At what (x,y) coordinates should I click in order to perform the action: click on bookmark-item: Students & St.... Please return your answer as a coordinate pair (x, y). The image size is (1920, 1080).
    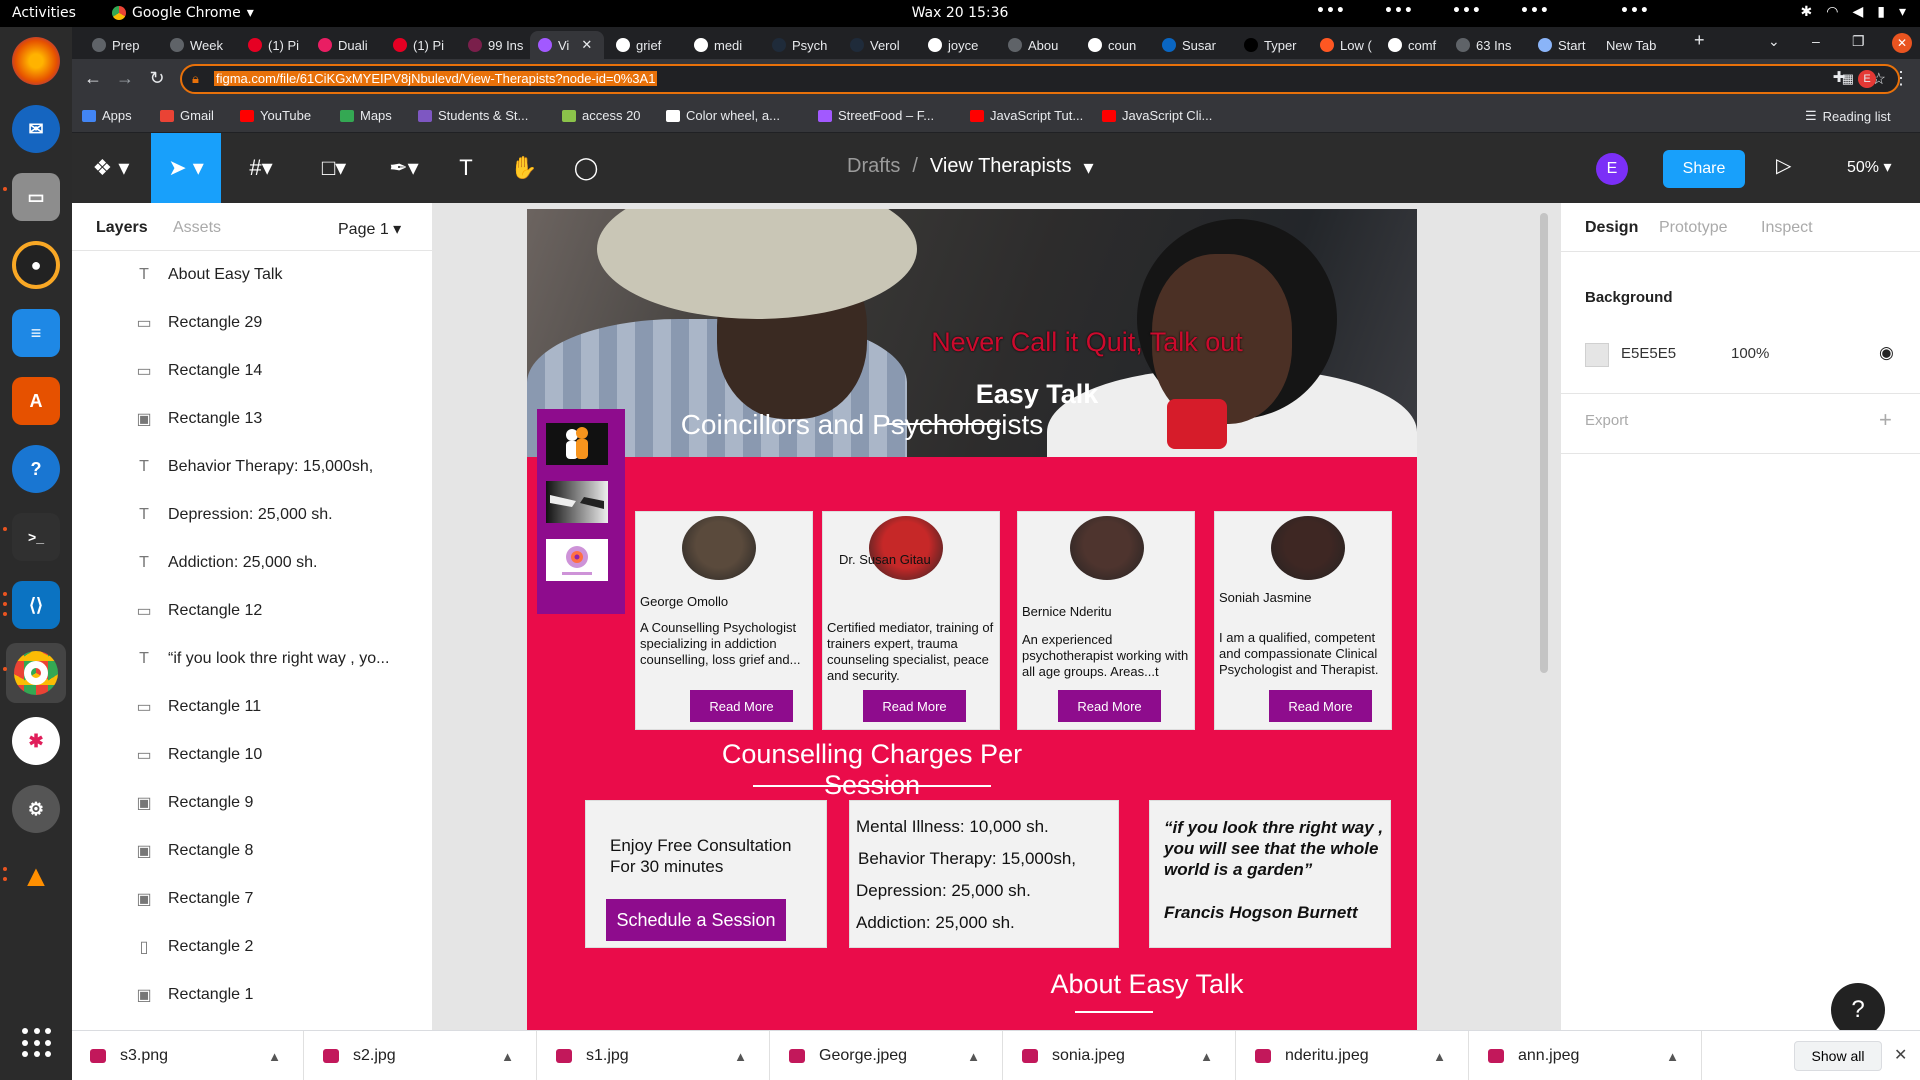
    Looking at the image, I should click on (473, 115).